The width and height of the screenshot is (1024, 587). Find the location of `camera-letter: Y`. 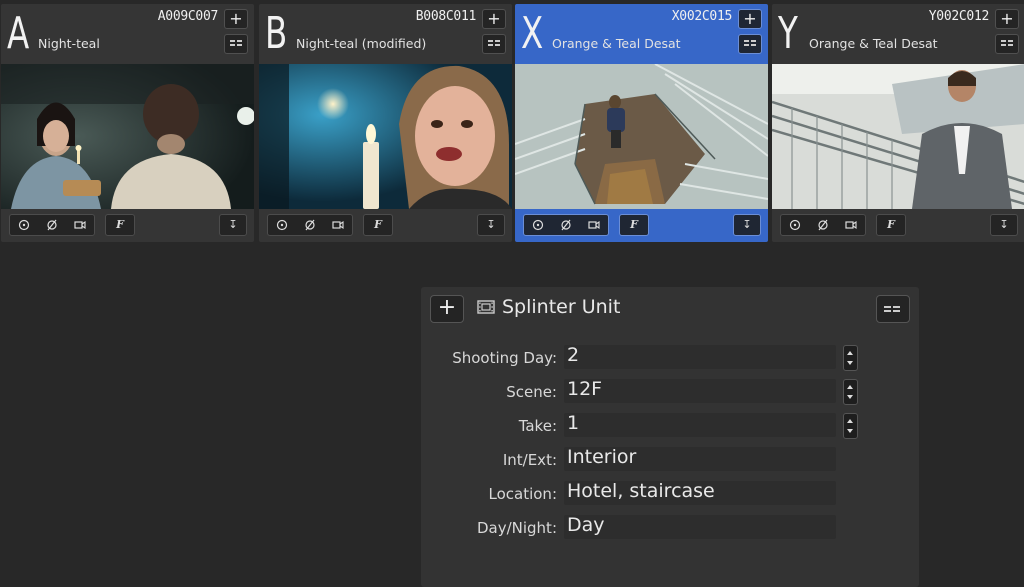

camera-letter: Y is located at coordinates (788, 33).